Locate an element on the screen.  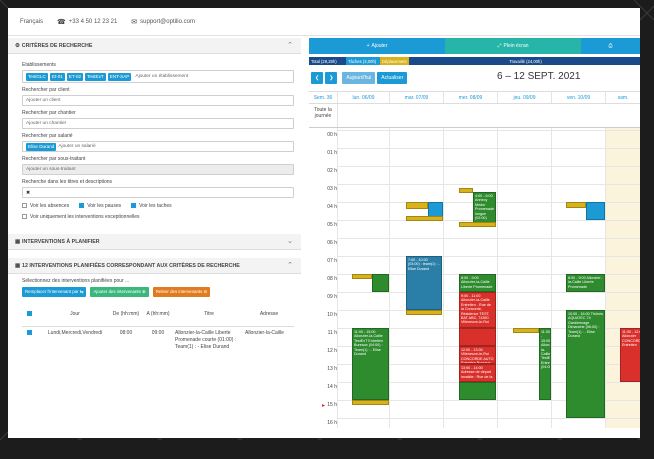
checkbox-checked-icon is located at coordinates (82, 206).